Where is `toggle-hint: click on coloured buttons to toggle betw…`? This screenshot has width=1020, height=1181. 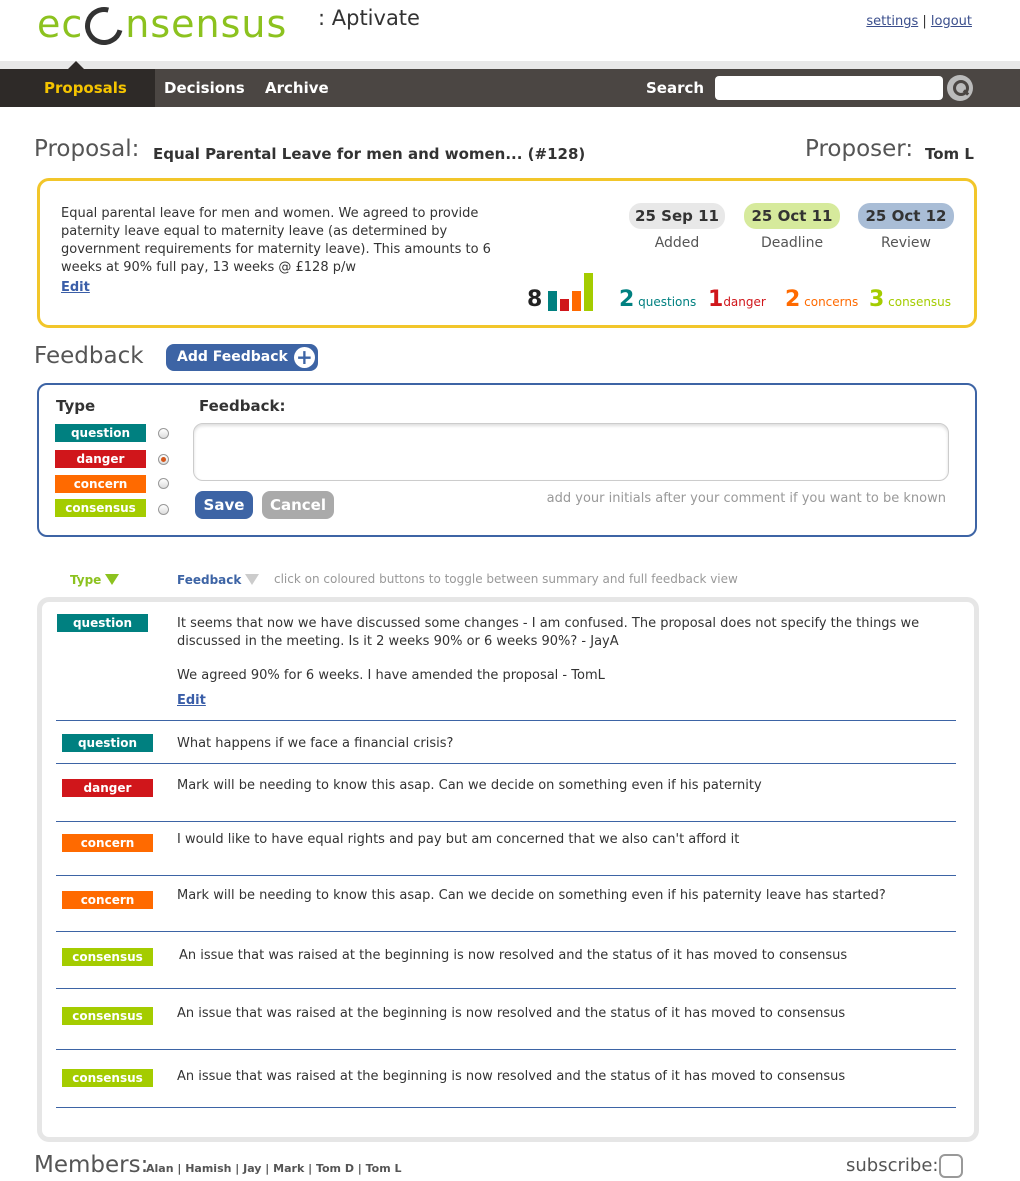 toggle-hint: click on coloured buttons to toggle betw… is located at coordinates (506, 579).